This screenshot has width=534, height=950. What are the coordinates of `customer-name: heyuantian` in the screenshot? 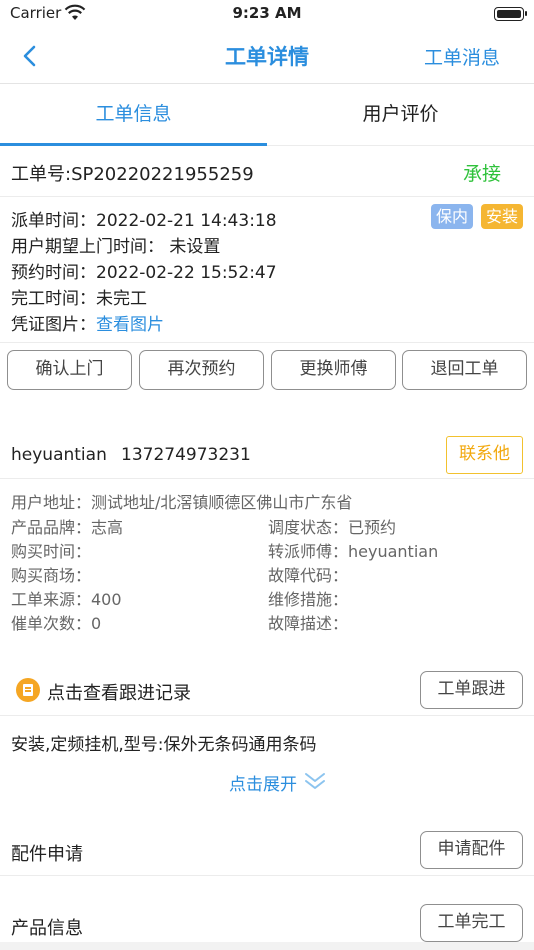 It's located at (59, 455).